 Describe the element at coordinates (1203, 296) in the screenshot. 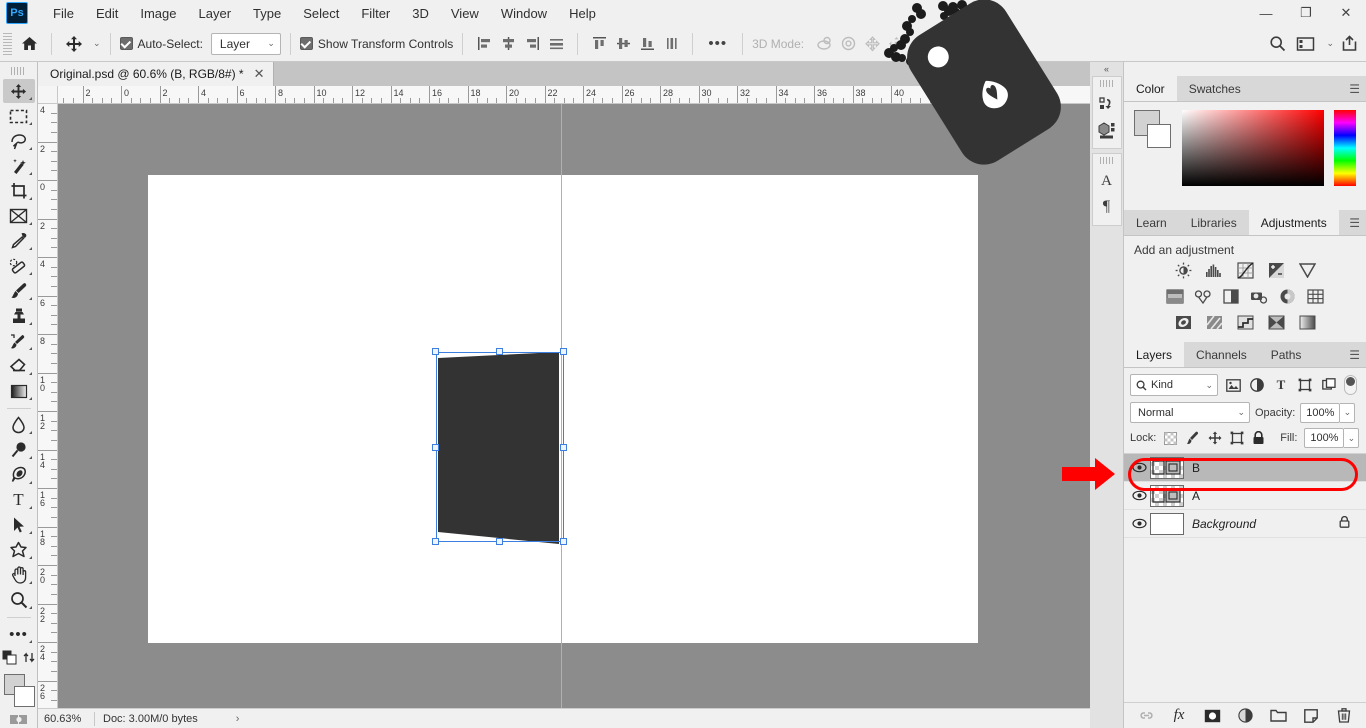

I see `color-balance-icon` at that location.